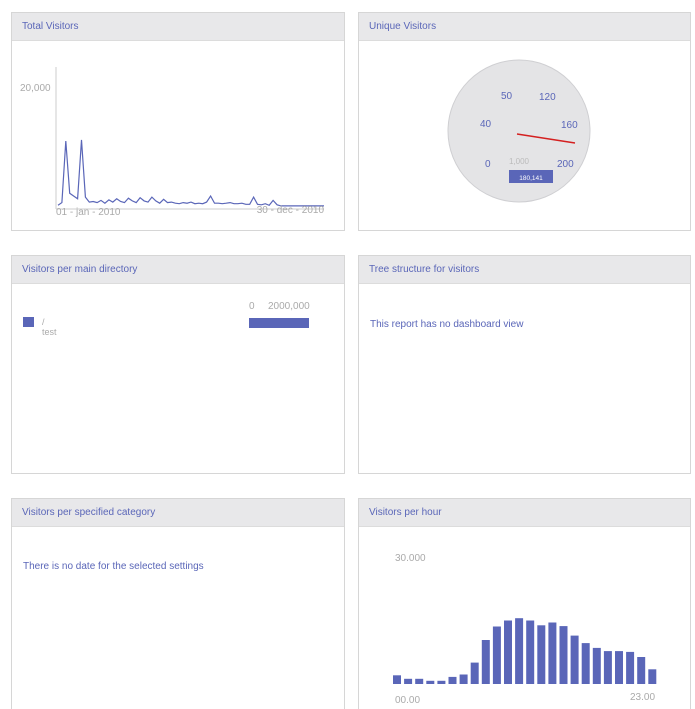 The image size is (695, 709). Describe the element at coordinates (408, 700) in the screenshot. I see `x-axis-start-label: 00.00` at that location.